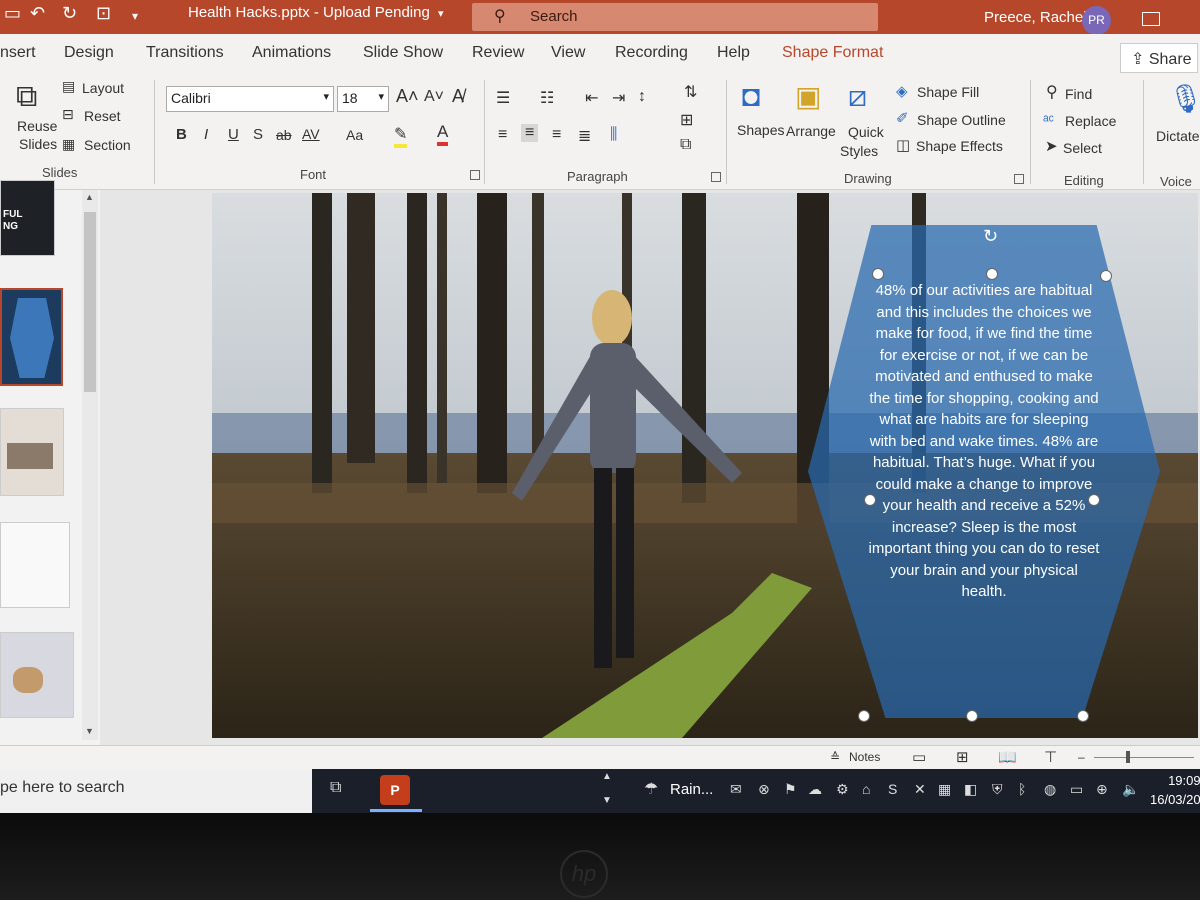 This screenshot has height=900, width=1200. Describe the element at coordinates (1078, 94) in the screenshot. I see `find-button: Find` at that location.